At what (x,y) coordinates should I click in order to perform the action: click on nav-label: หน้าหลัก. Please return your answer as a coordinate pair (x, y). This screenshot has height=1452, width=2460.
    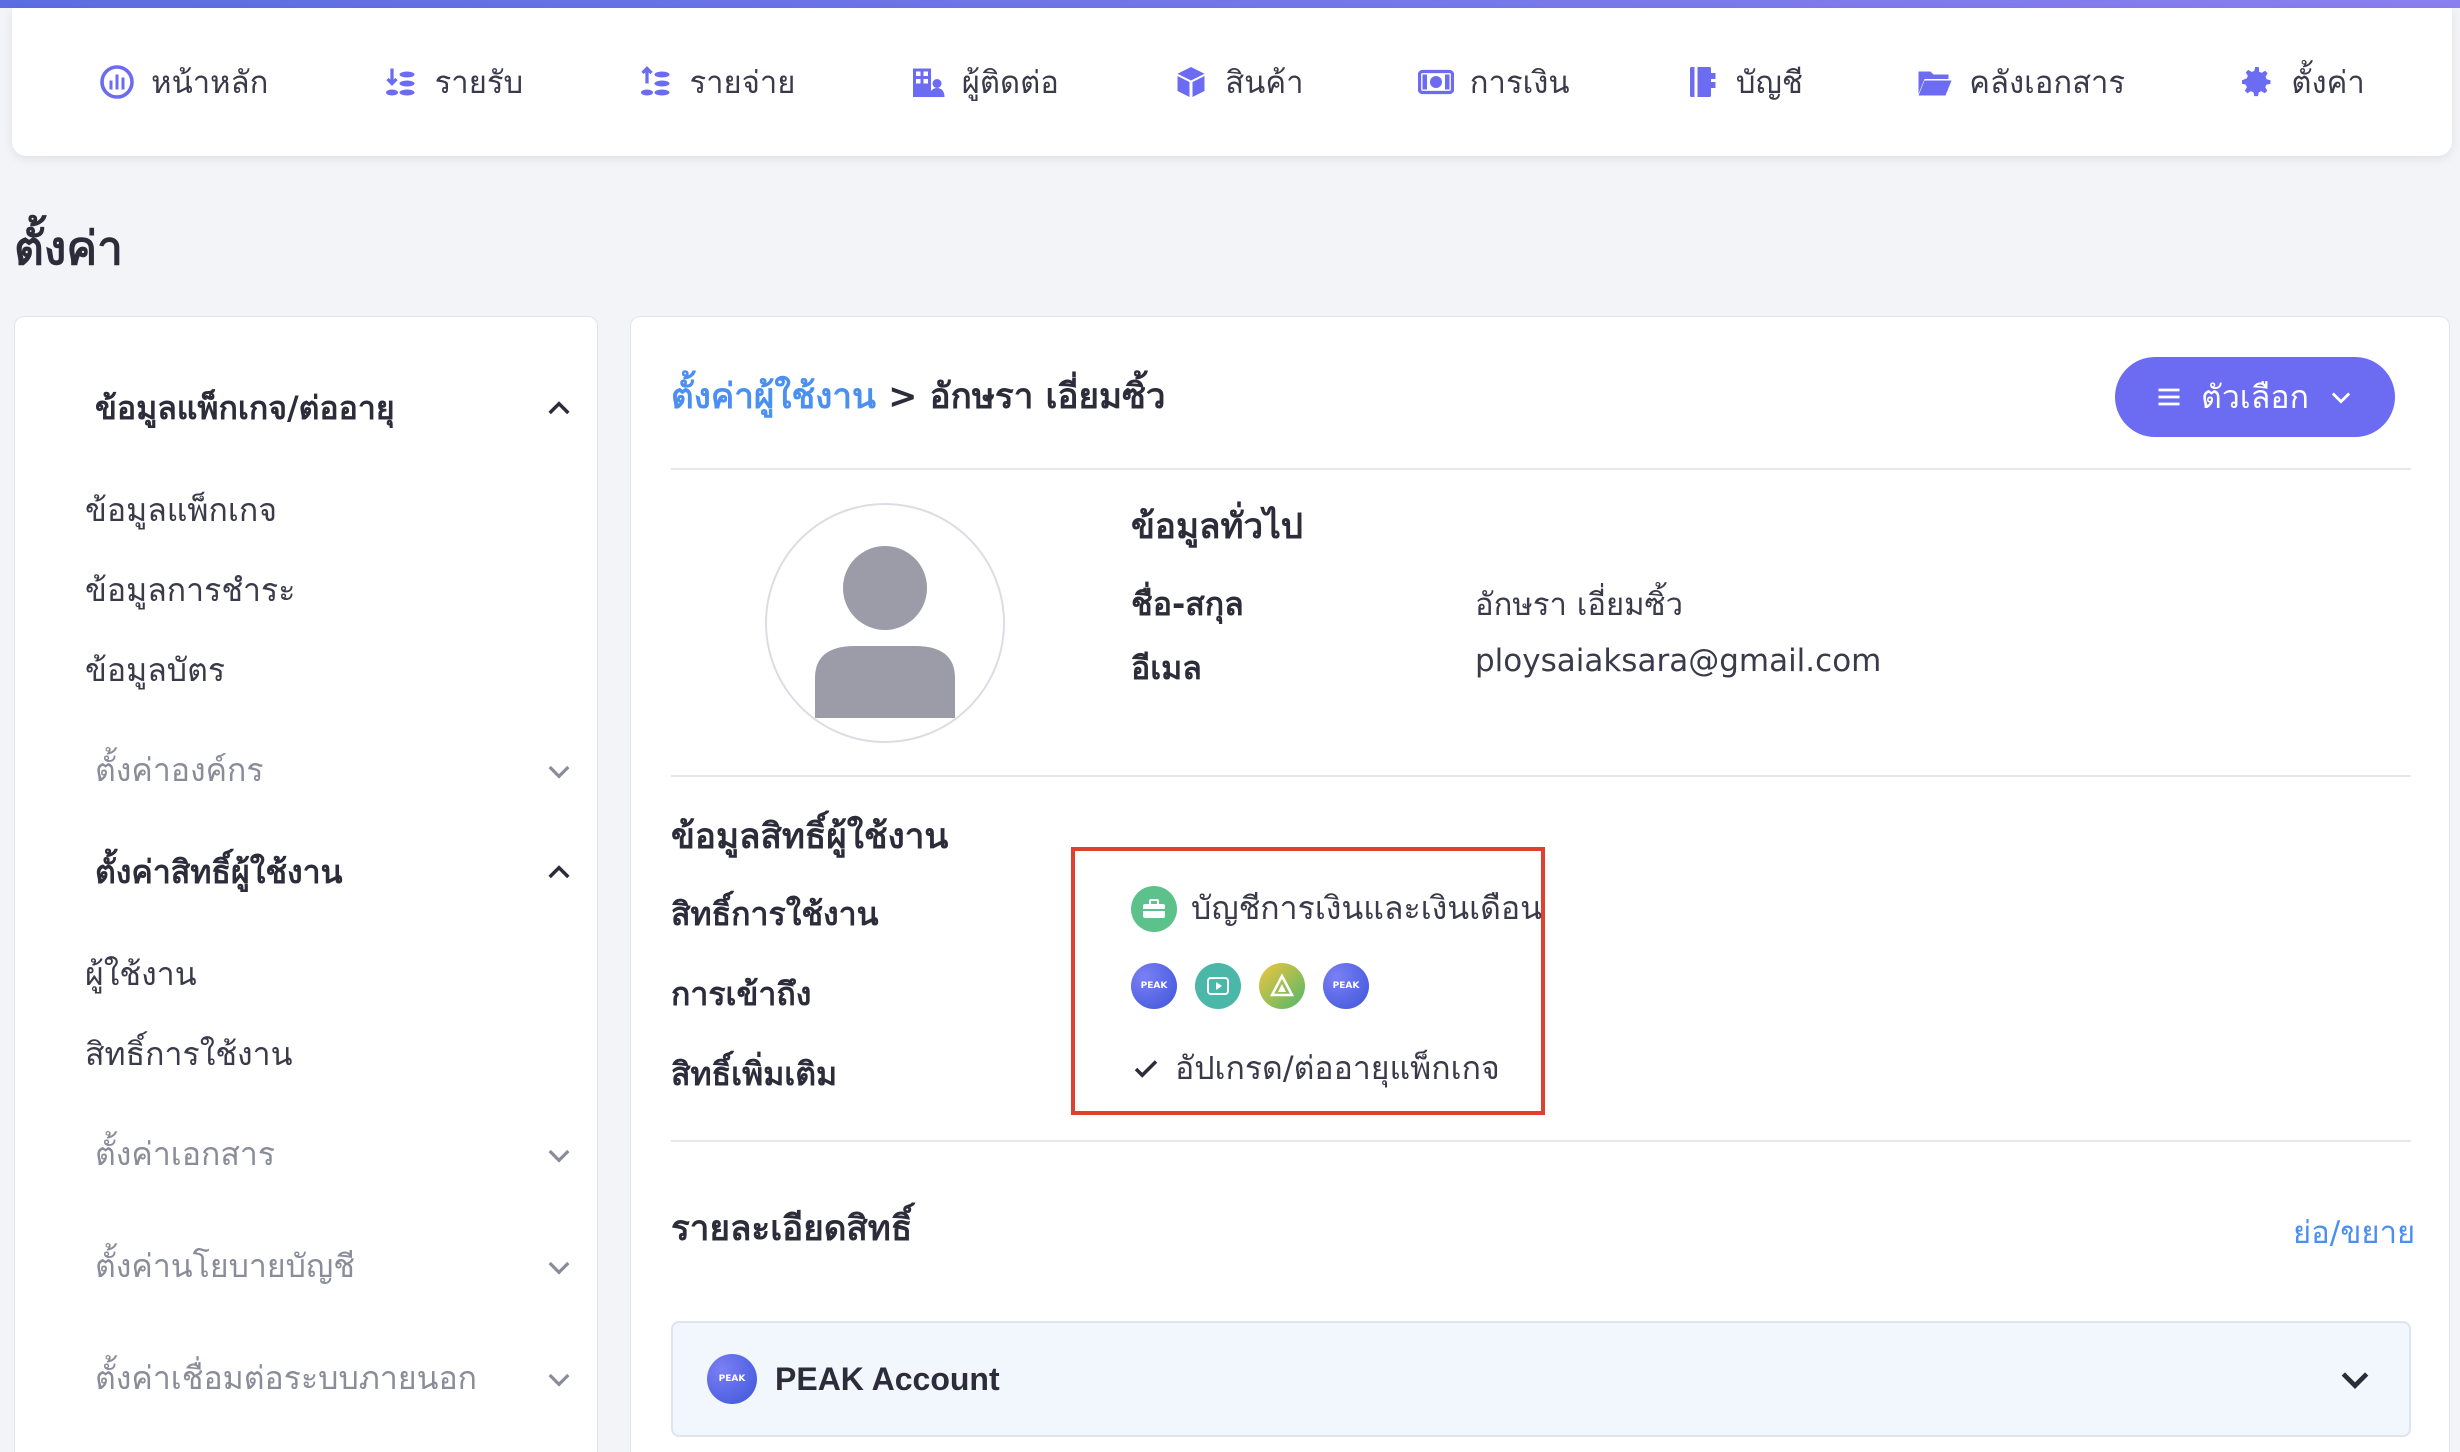
    Looking at the image, I should click on (210, 83).